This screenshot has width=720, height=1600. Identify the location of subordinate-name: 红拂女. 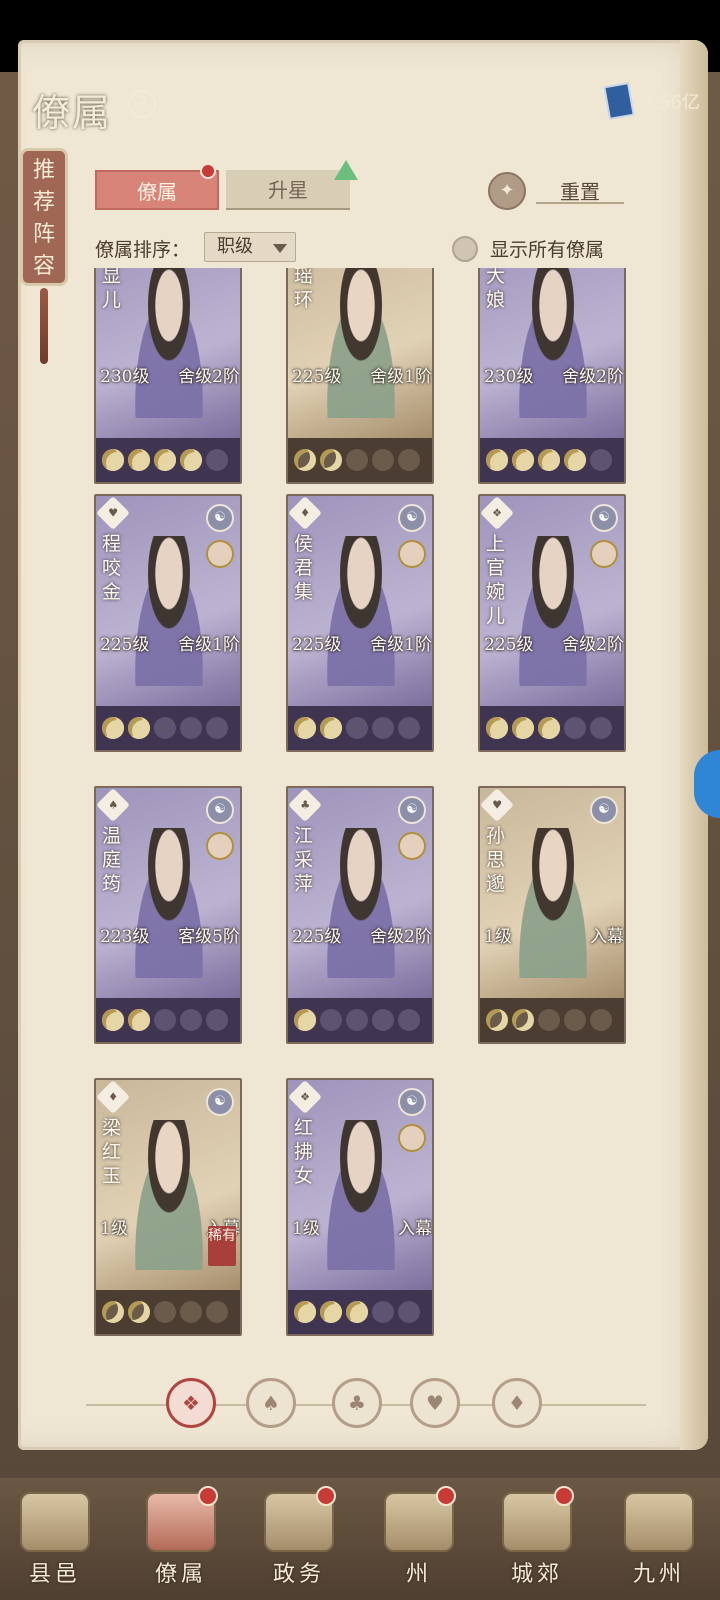
(304, 1152).